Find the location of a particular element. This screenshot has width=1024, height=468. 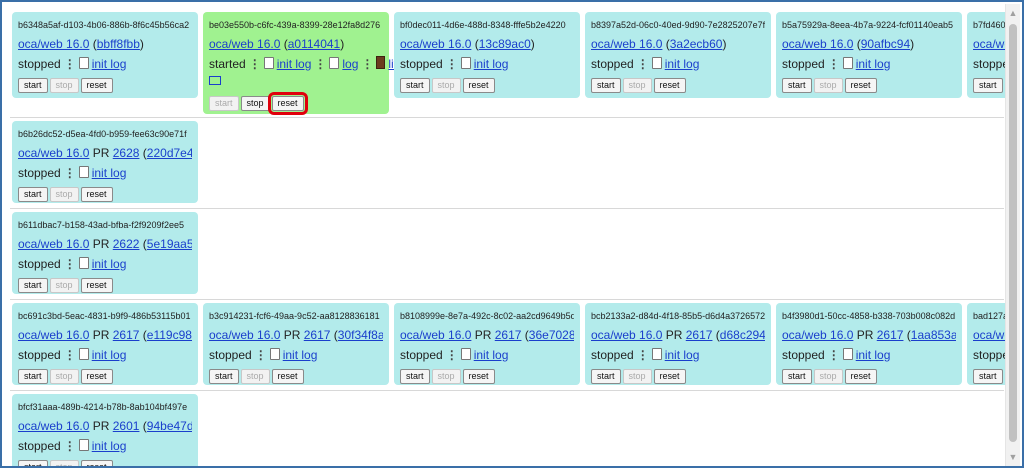

pr-link: 2601 is located at coordinates (126, 426).